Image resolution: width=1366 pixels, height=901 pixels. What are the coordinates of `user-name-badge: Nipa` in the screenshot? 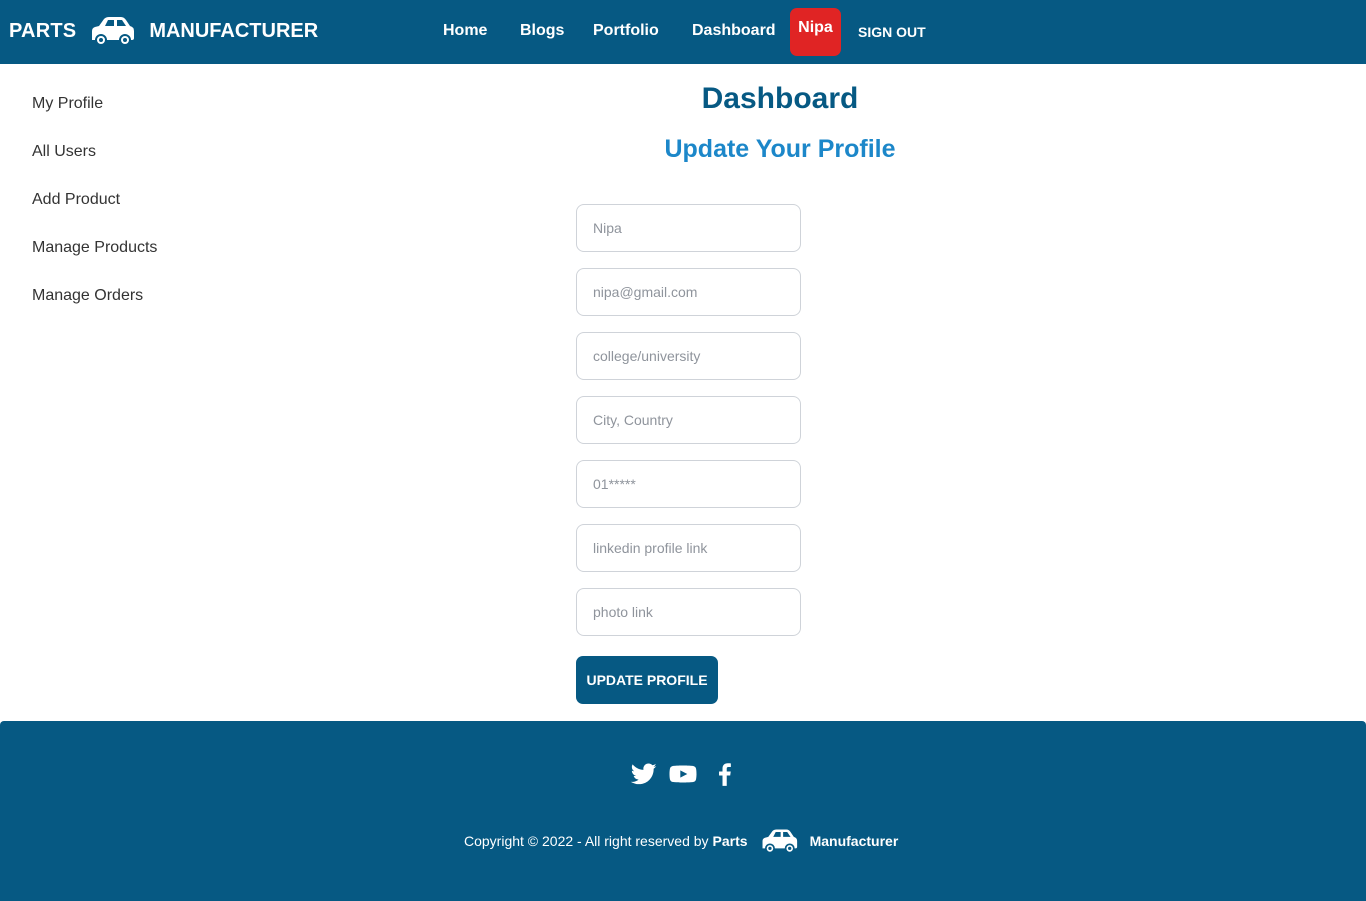 It's located at (815, 32).